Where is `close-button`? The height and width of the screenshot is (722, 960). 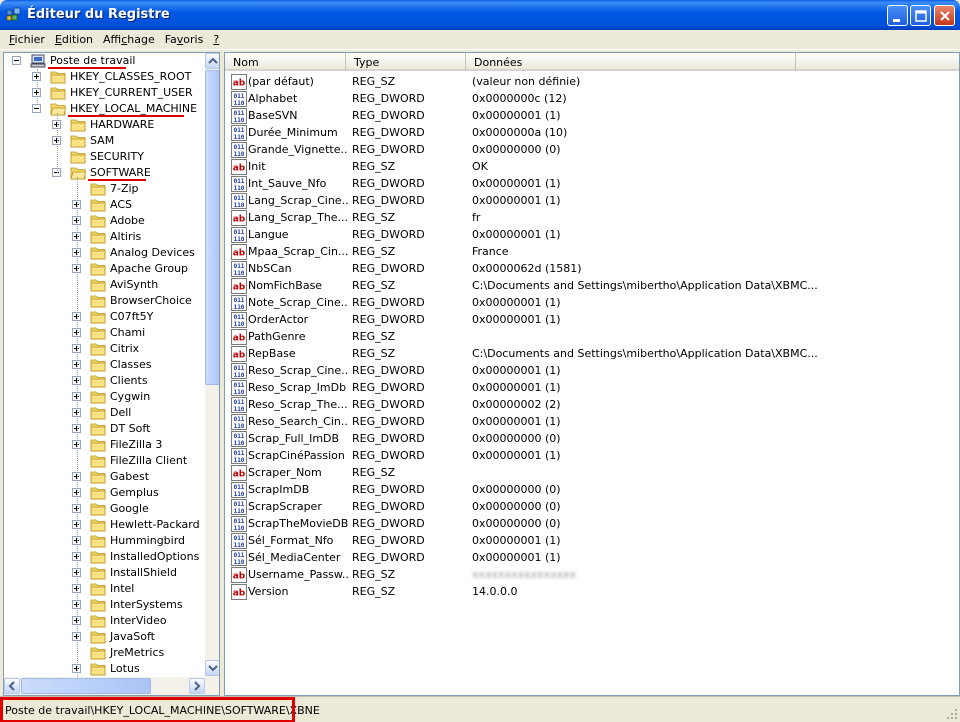
close-button is located at coordinates (944, 15).